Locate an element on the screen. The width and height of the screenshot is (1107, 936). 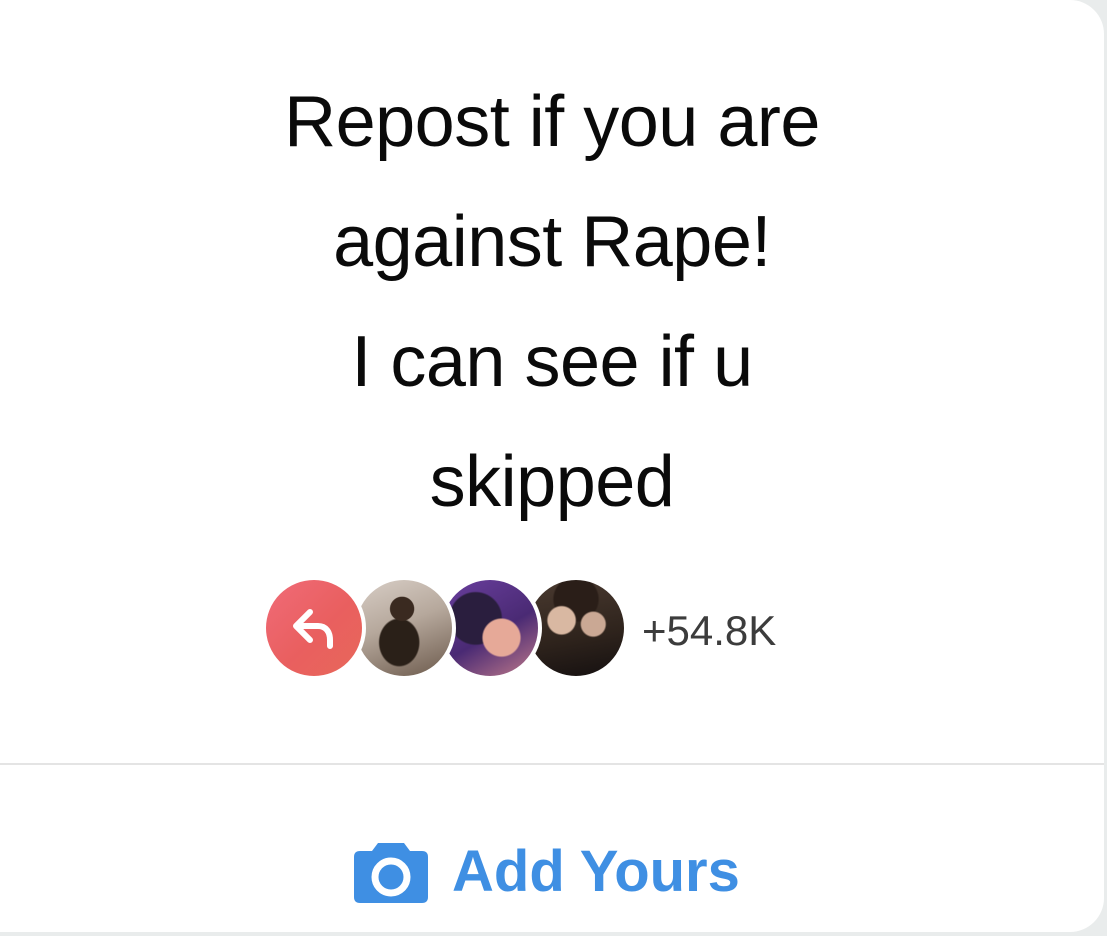
participant-count: +54.8K is located at coordinates (709, 631).